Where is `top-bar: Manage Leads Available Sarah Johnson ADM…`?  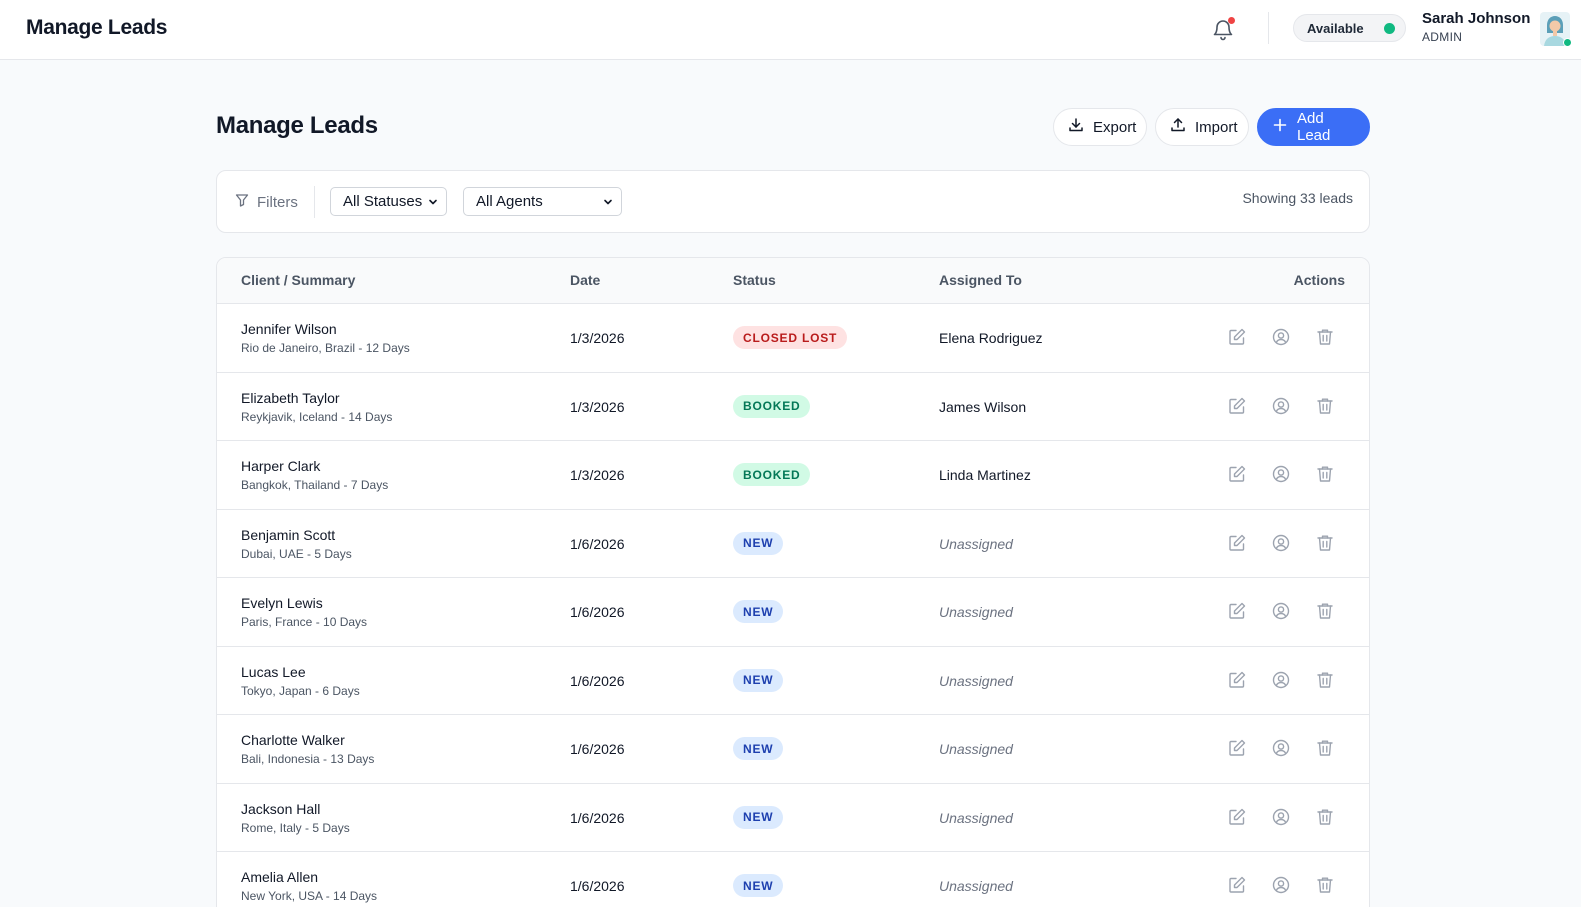 top-bar: Manage Leads Available Sarah Johnson ADM… is located at coordinates (790, 30).